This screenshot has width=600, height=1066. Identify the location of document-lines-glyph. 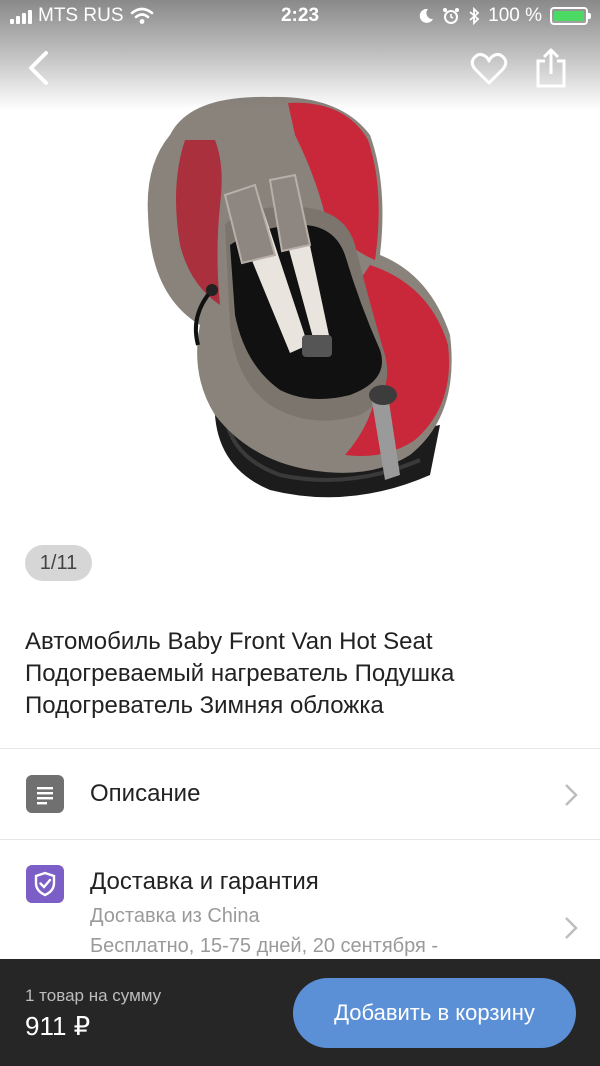
(45, 796).